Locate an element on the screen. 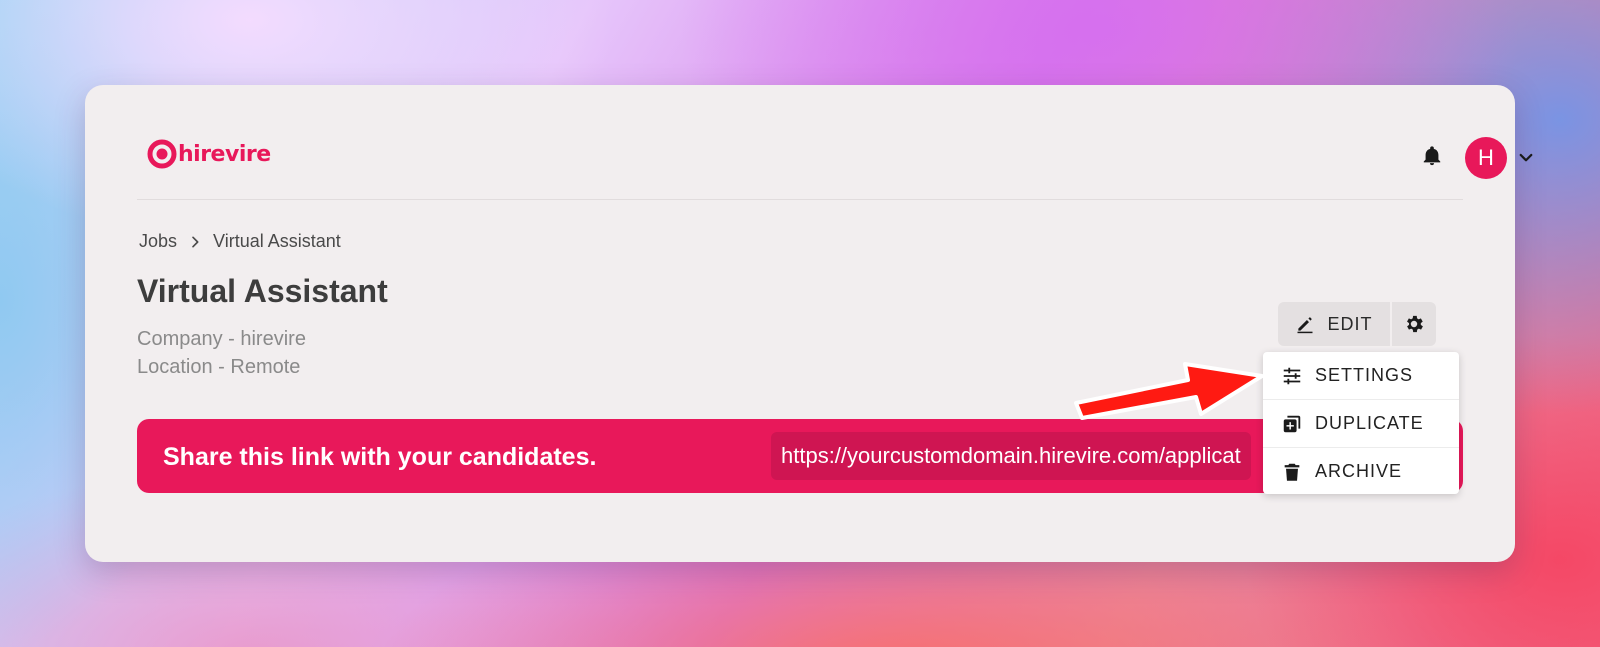  sliders-icon is located at coordinates (1292, 375).